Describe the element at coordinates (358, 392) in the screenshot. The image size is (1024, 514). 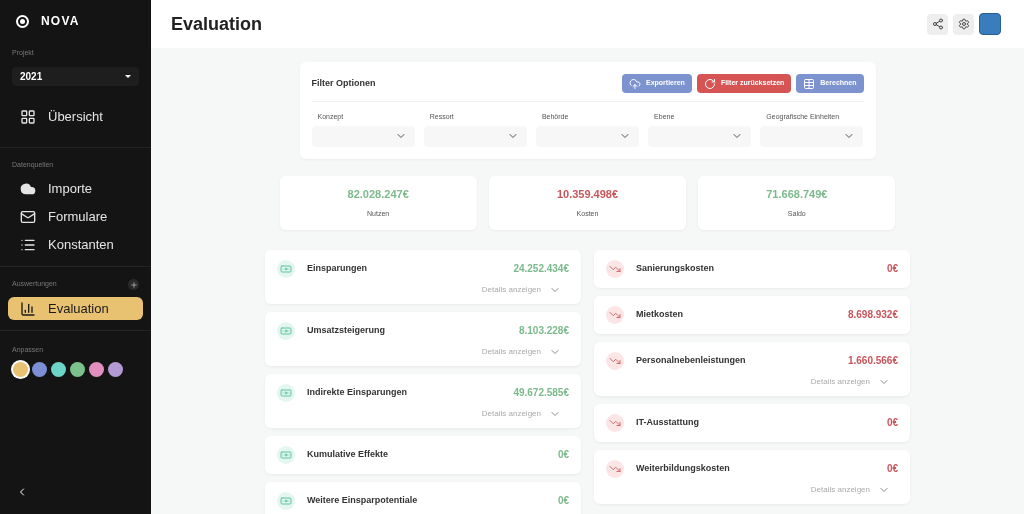
I see `category-label: Indirekte Einsparungen` at that location.